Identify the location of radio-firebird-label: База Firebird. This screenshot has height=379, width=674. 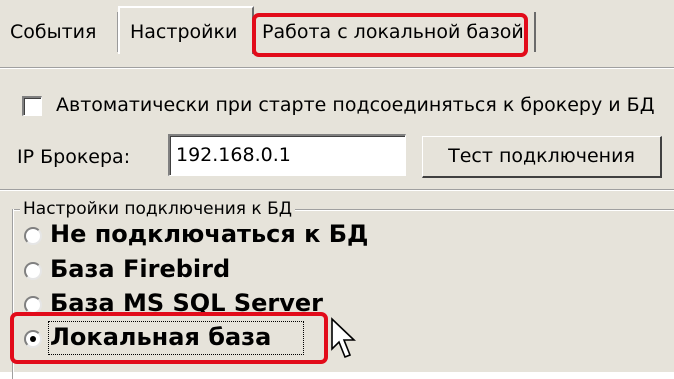
(140, 269).